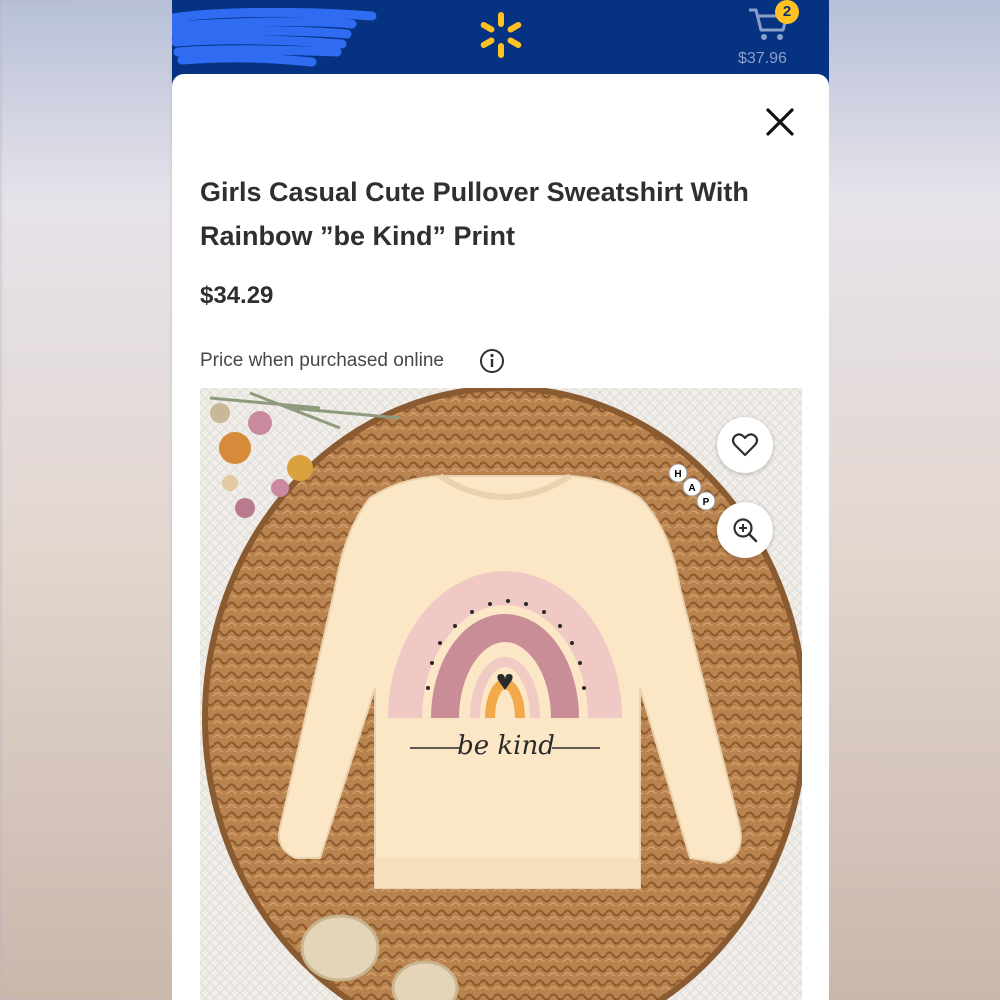 The image size is (1000, 1000). I want to click on zoom-in-icon, so click(745, 530).